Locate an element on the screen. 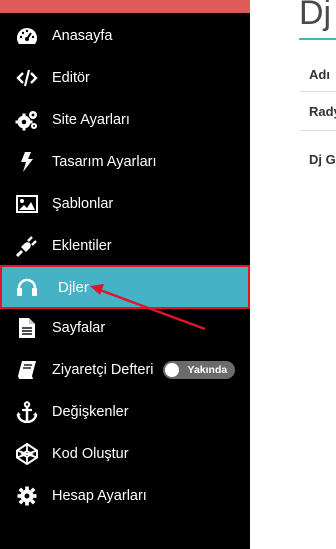  sidebar-item-anasayfa: Anasayfa is located at coordinates (125, 36).